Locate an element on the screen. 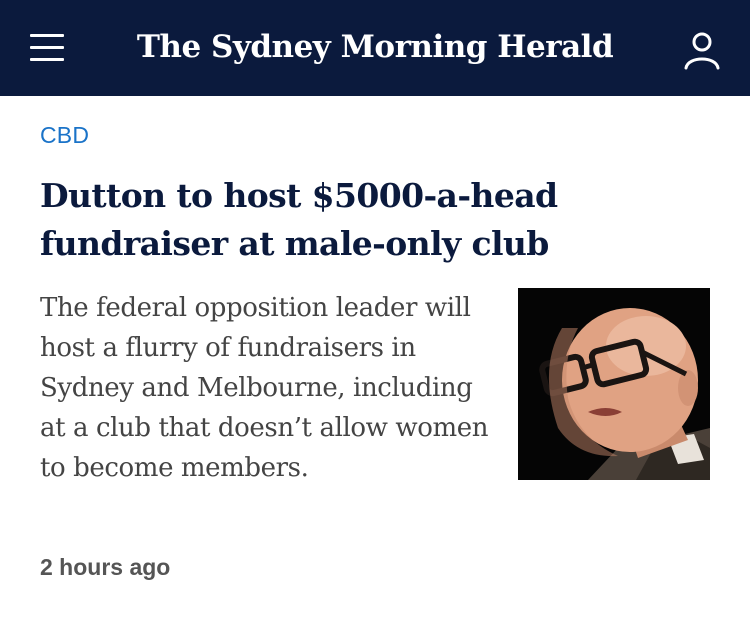 The width and height of the screenshot is (750, 624). masthead-logo: The Sydney Morning Herald is located at coordinates (375, 47).